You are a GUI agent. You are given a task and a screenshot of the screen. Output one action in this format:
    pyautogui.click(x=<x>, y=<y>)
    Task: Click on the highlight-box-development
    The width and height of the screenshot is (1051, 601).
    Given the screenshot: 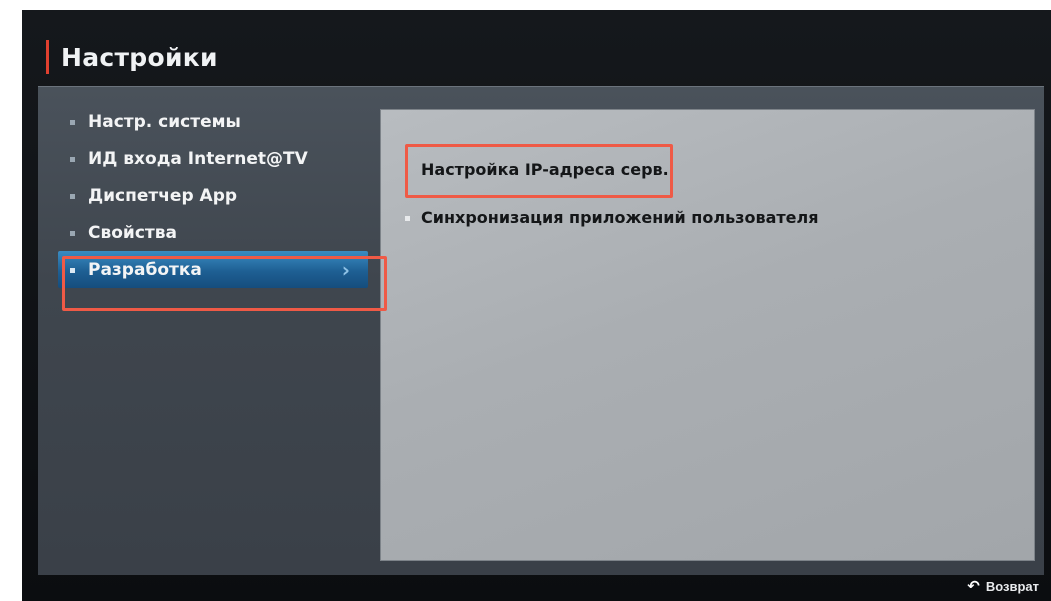 What is the action you would take?
    pyautogui.click(x=224, y=283)
    